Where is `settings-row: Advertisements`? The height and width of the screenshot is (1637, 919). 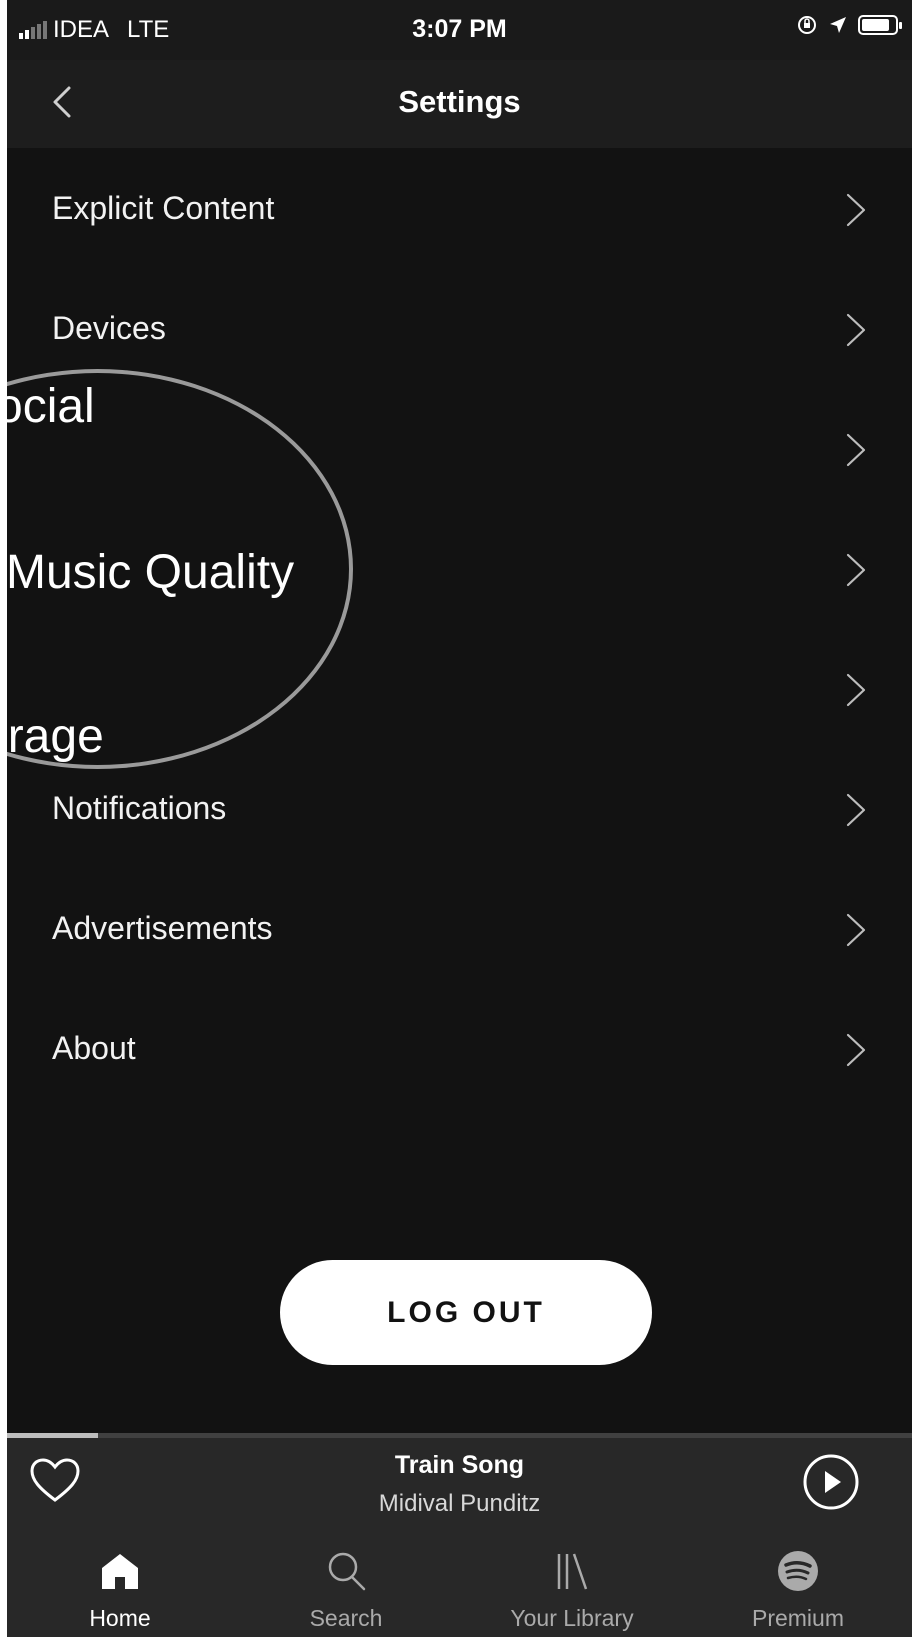 settings-row: Advertisements is located at coordinates (459, 928).